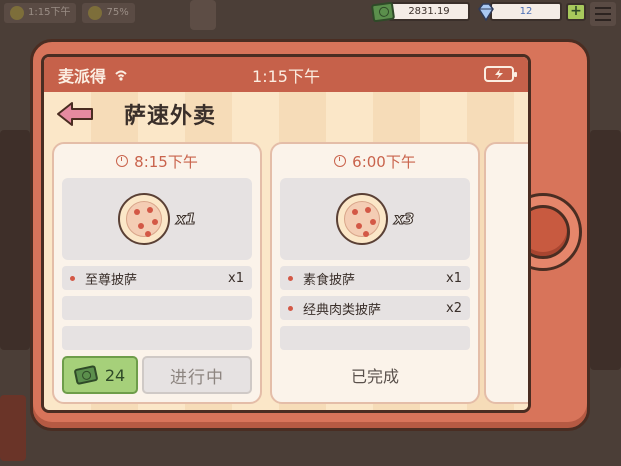  I want to click on item-name: 经典肉类披萨, so click(342, 310).